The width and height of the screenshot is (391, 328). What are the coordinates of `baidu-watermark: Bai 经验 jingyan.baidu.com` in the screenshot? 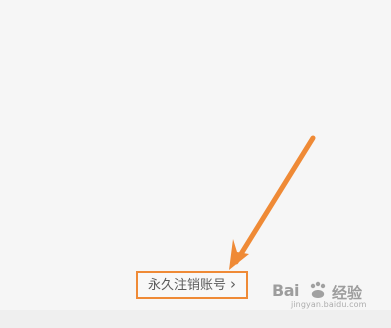 It's located at (324, 295).